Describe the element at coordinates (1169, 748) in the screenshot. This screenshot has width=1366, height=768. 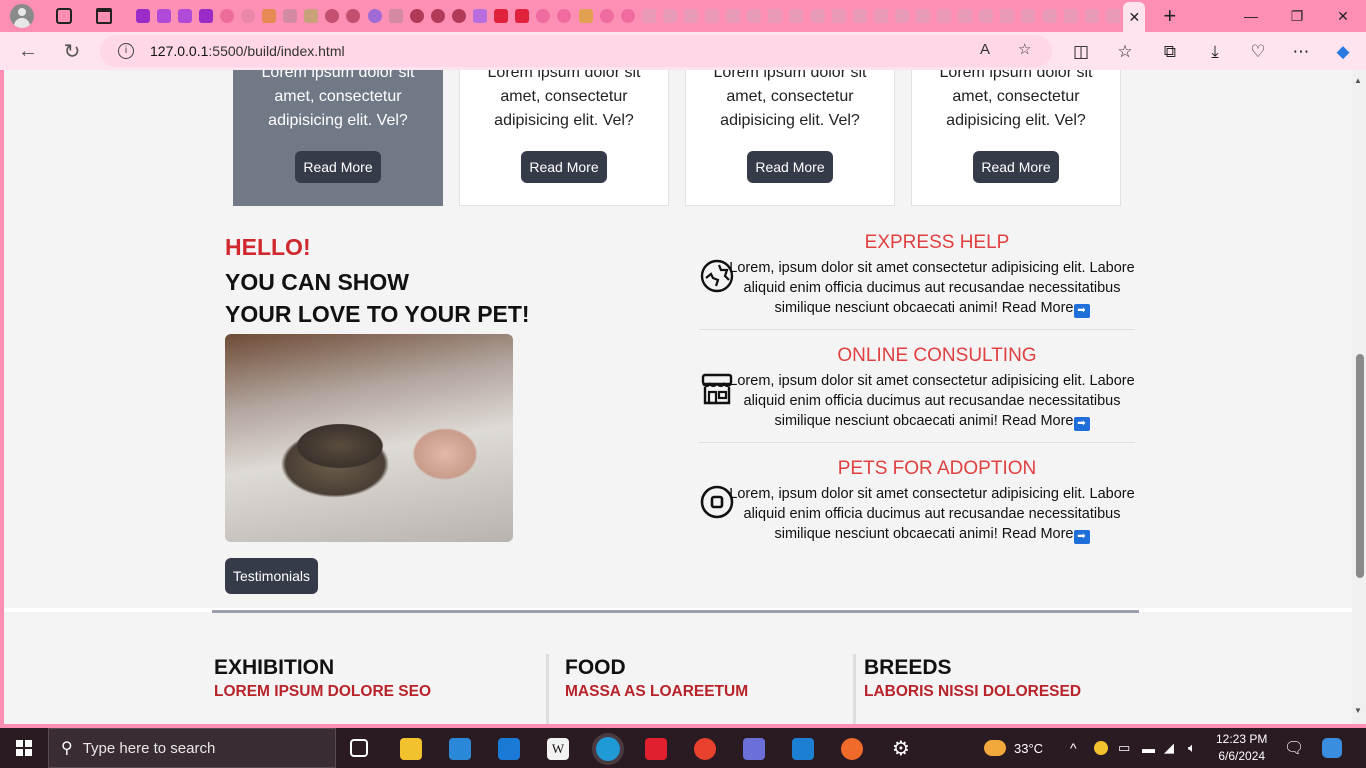
I see `network-icon: ◢` at that location.